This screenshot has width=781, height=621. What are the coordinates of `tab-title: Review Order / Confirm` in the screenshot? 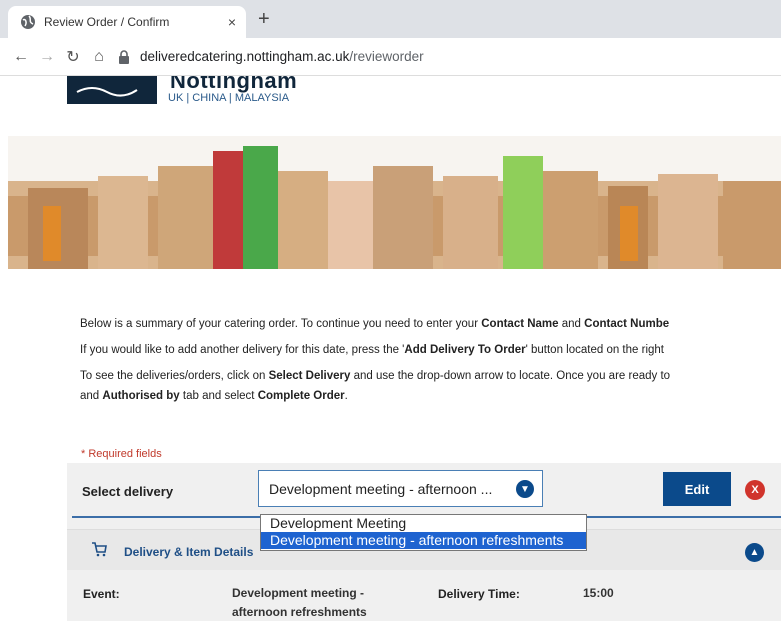 It's located at (107, 22).